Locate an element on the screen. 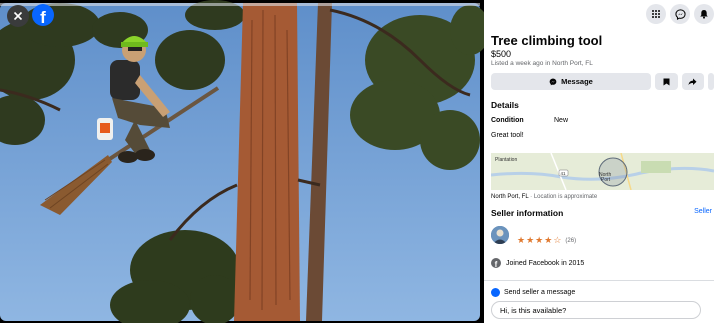 Image resolution: width=714 pixels, height=323 pixels. save-button is located at coordinates (666, 81).